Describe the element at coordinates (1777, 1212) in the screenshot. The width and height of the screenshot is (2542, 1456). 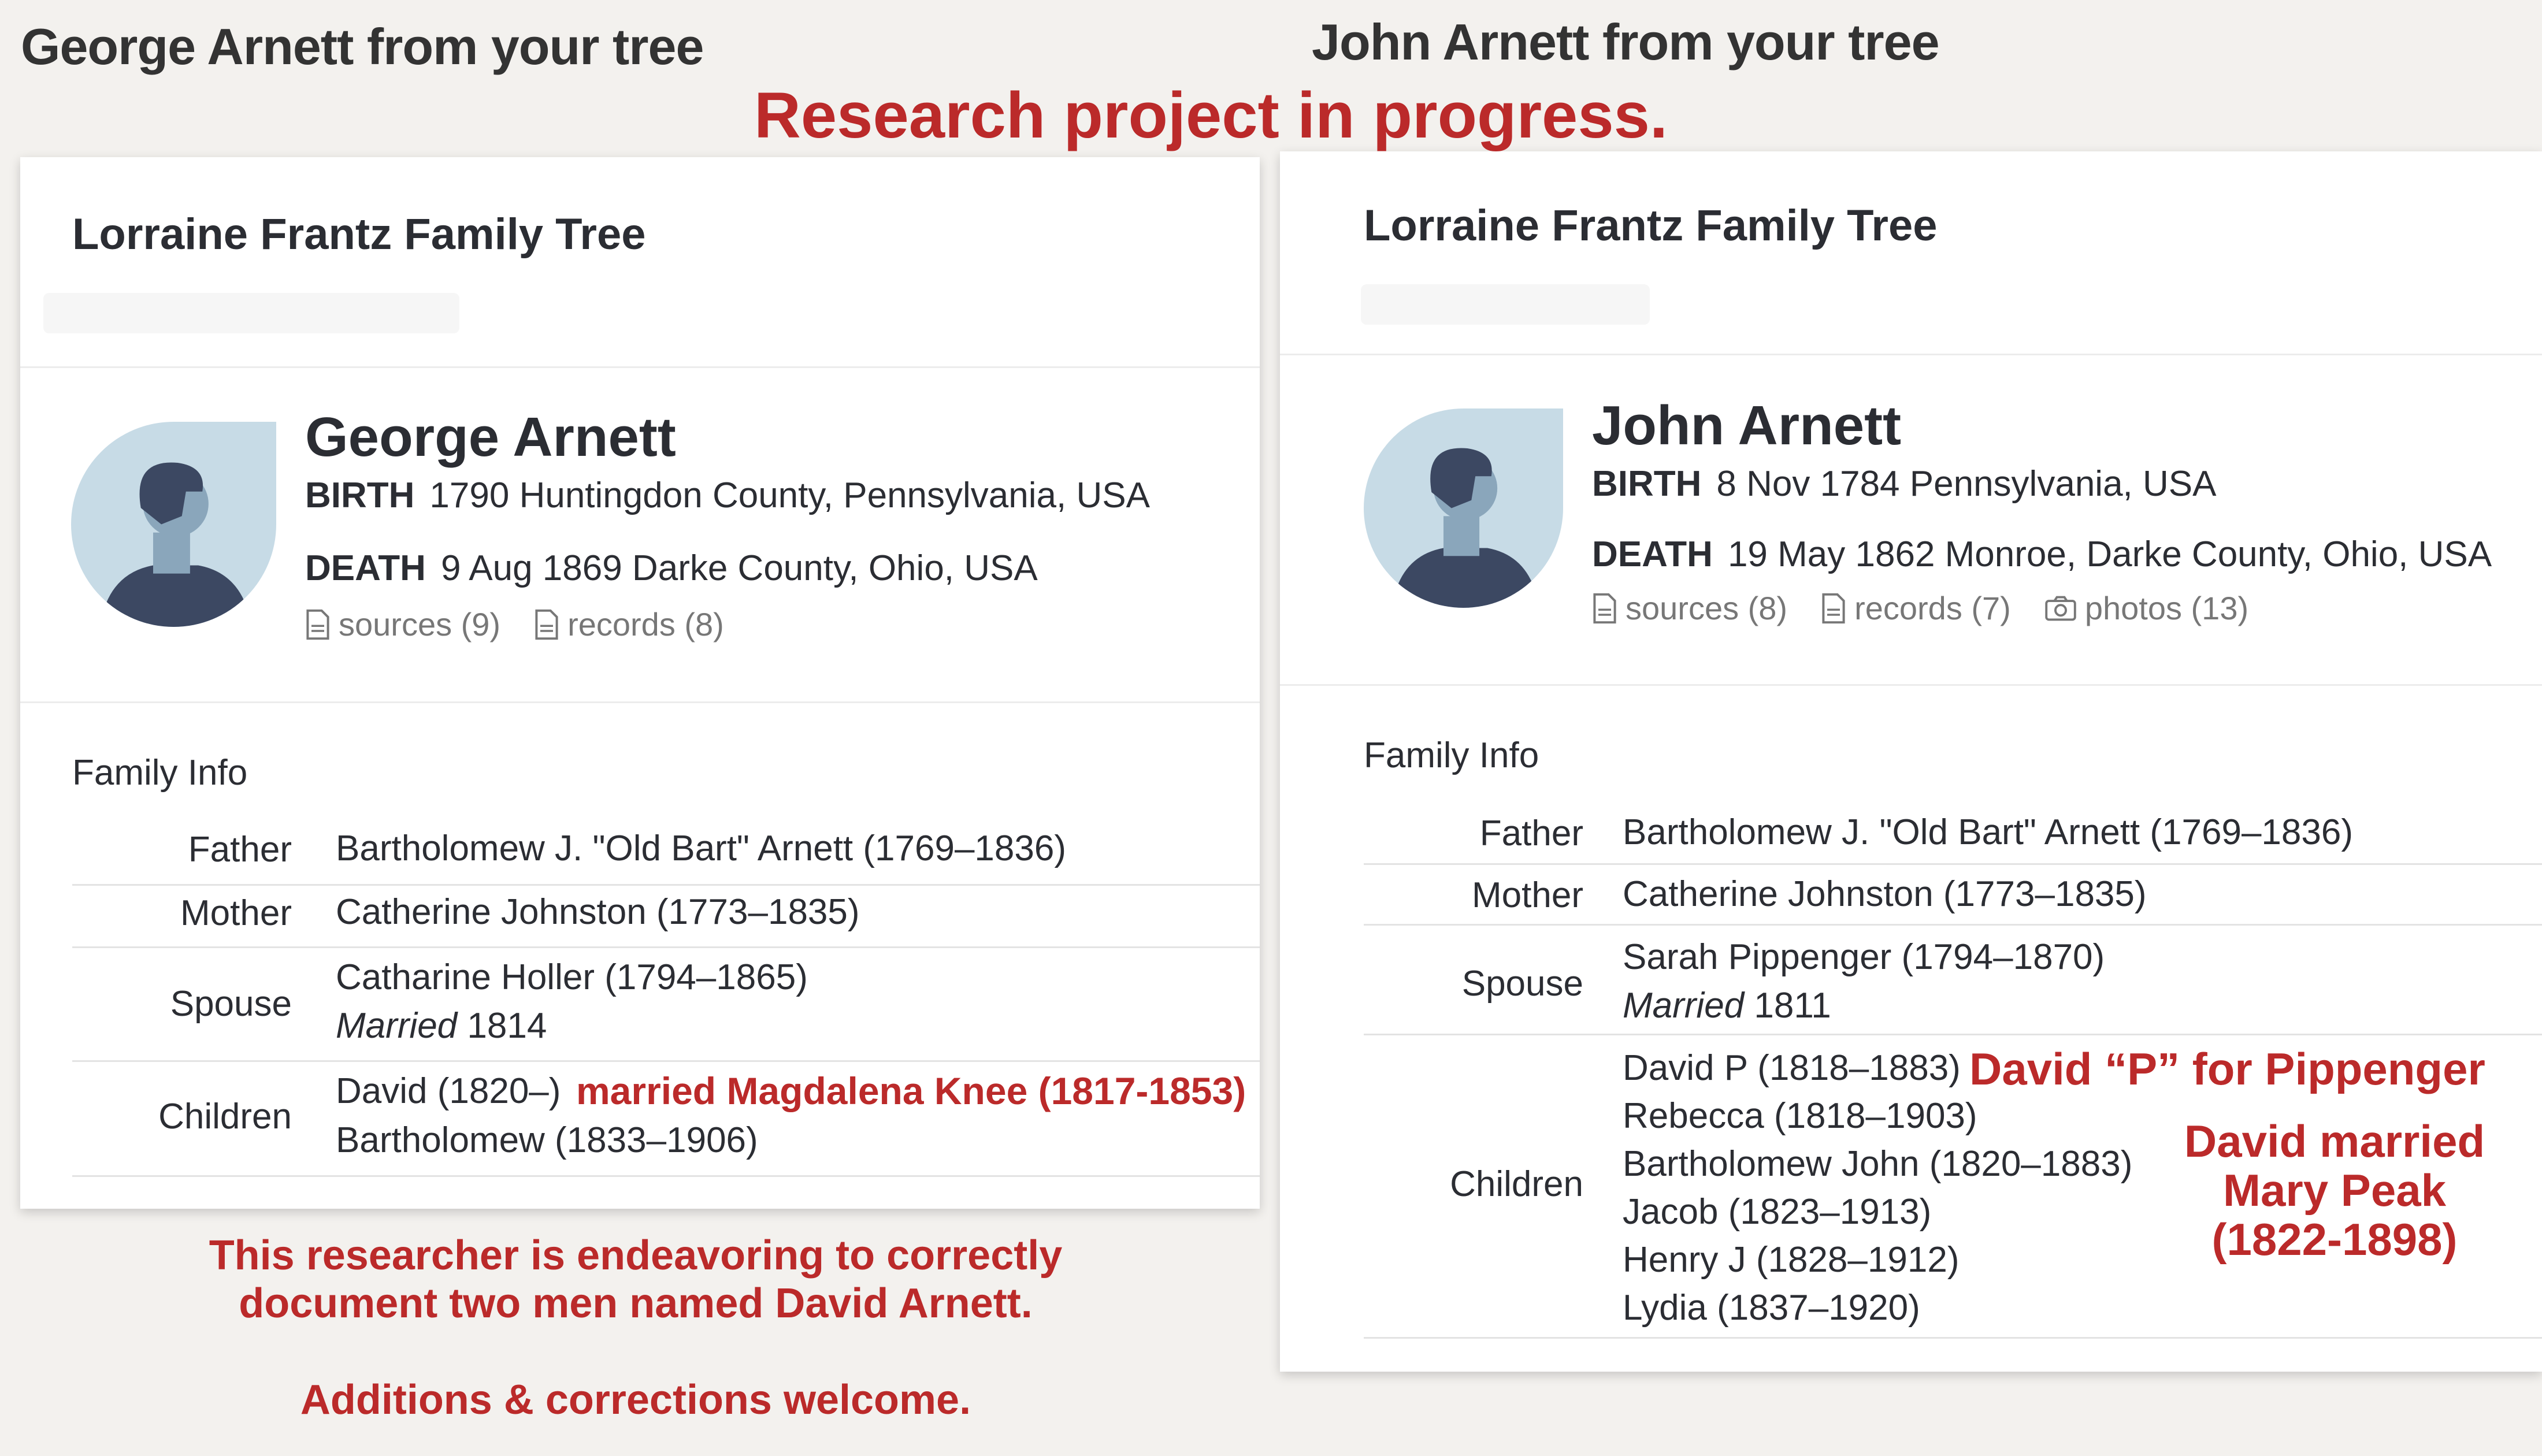
I see `right-child-item: Jacob (1823–1913)` at that location.